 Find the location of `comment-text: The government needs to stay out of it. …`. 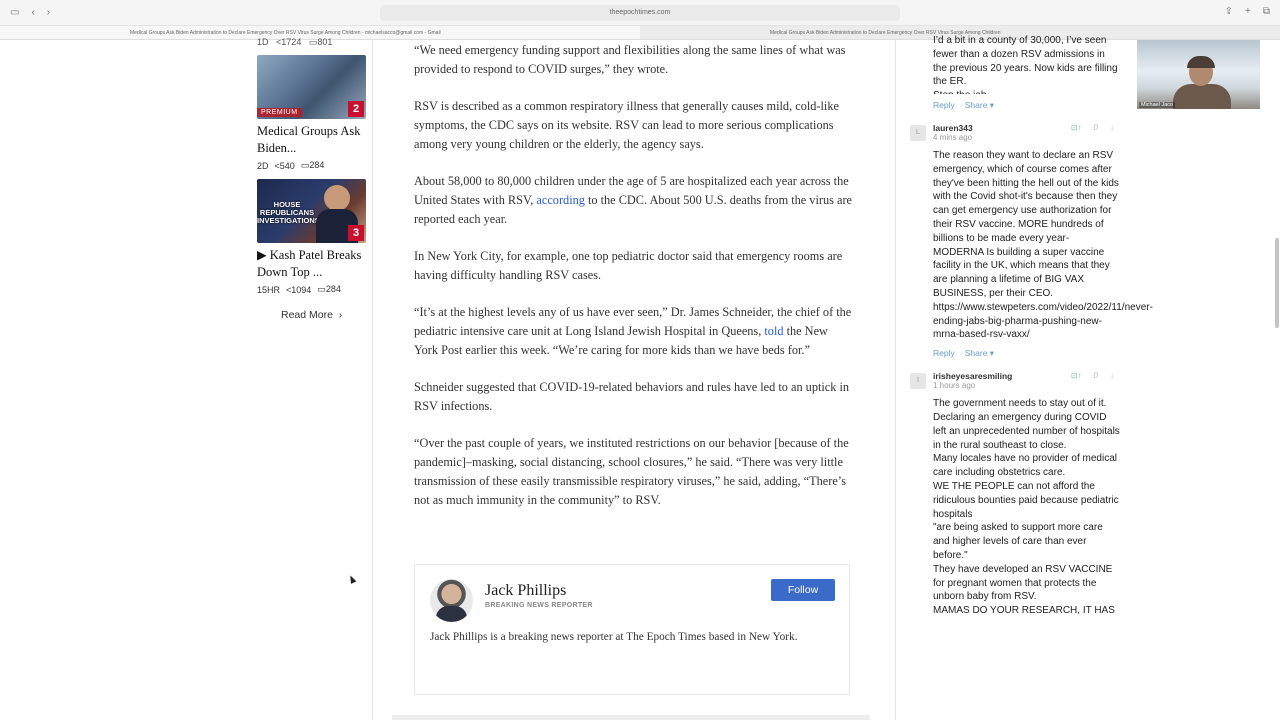

comment-text: The government needs to stay out of it. … is located at coordinates (1026, 507).